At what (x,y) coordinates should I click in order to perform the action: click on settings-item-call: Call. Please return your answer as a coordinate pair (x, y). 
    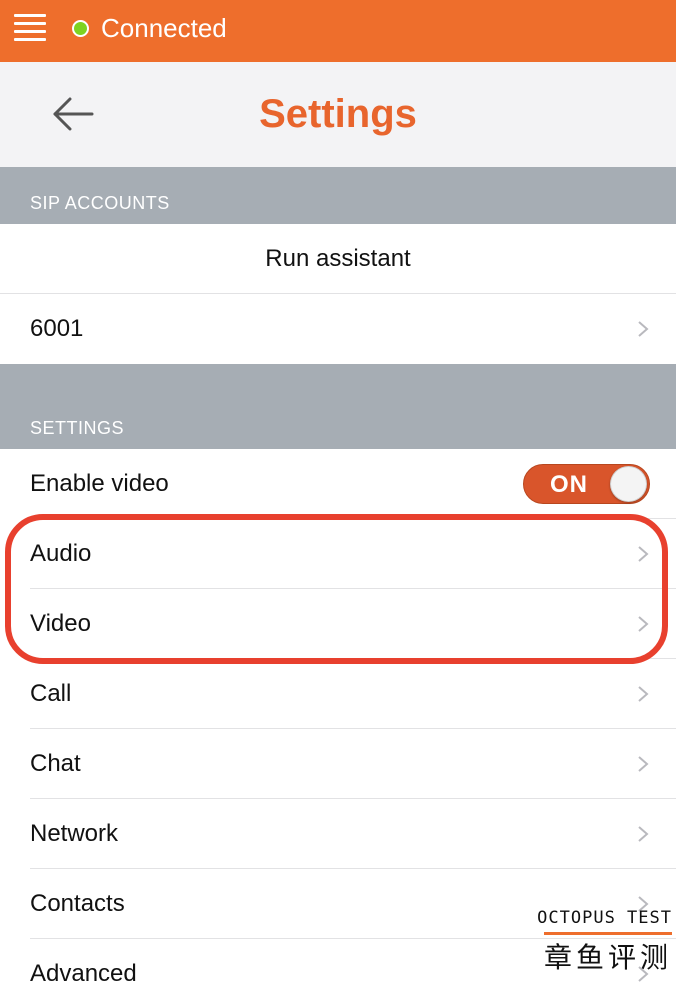
    Looking at the image, I should click on (338, 694).